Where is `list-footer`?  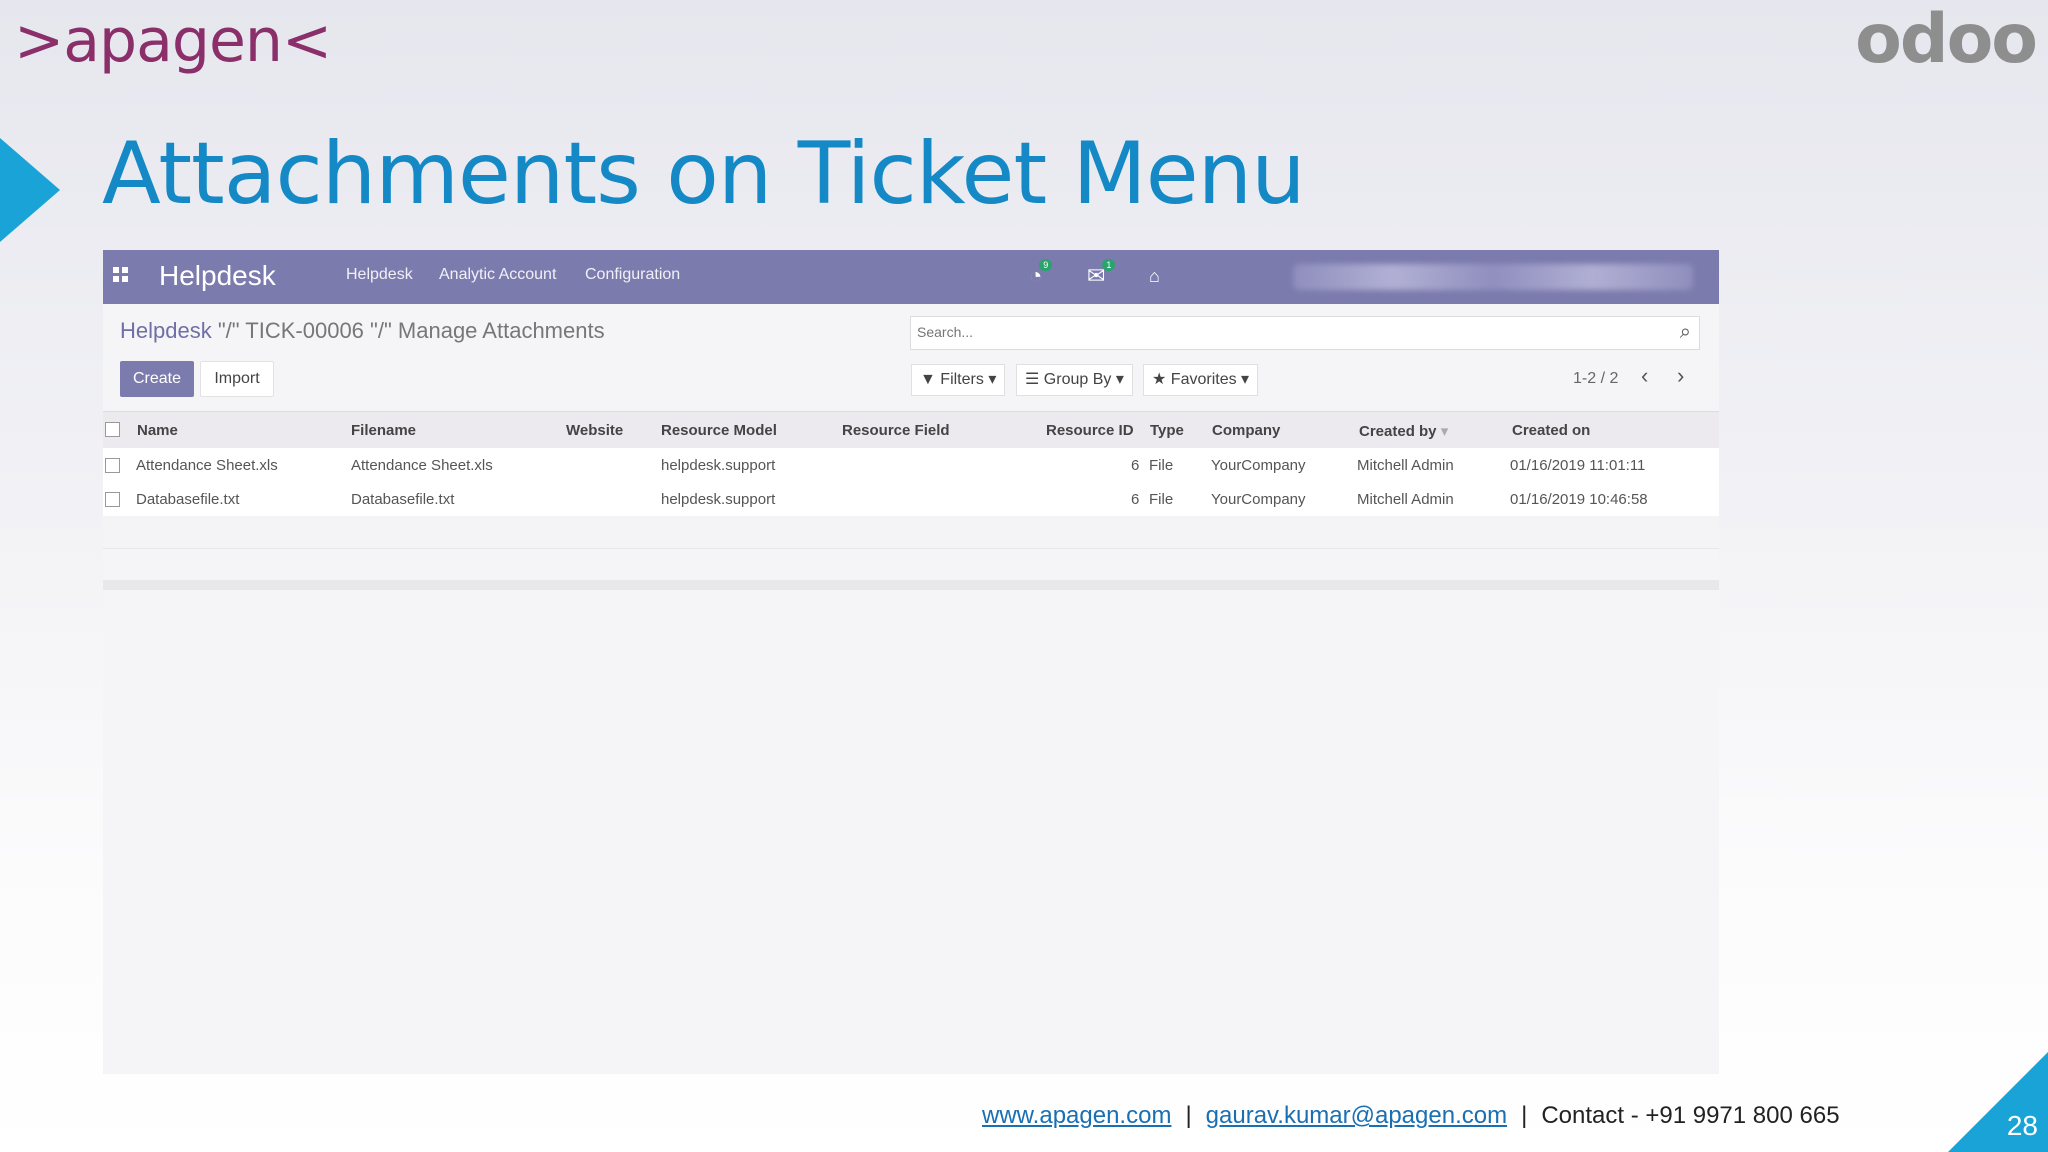 list-footer is located at coordinates (911, 585).